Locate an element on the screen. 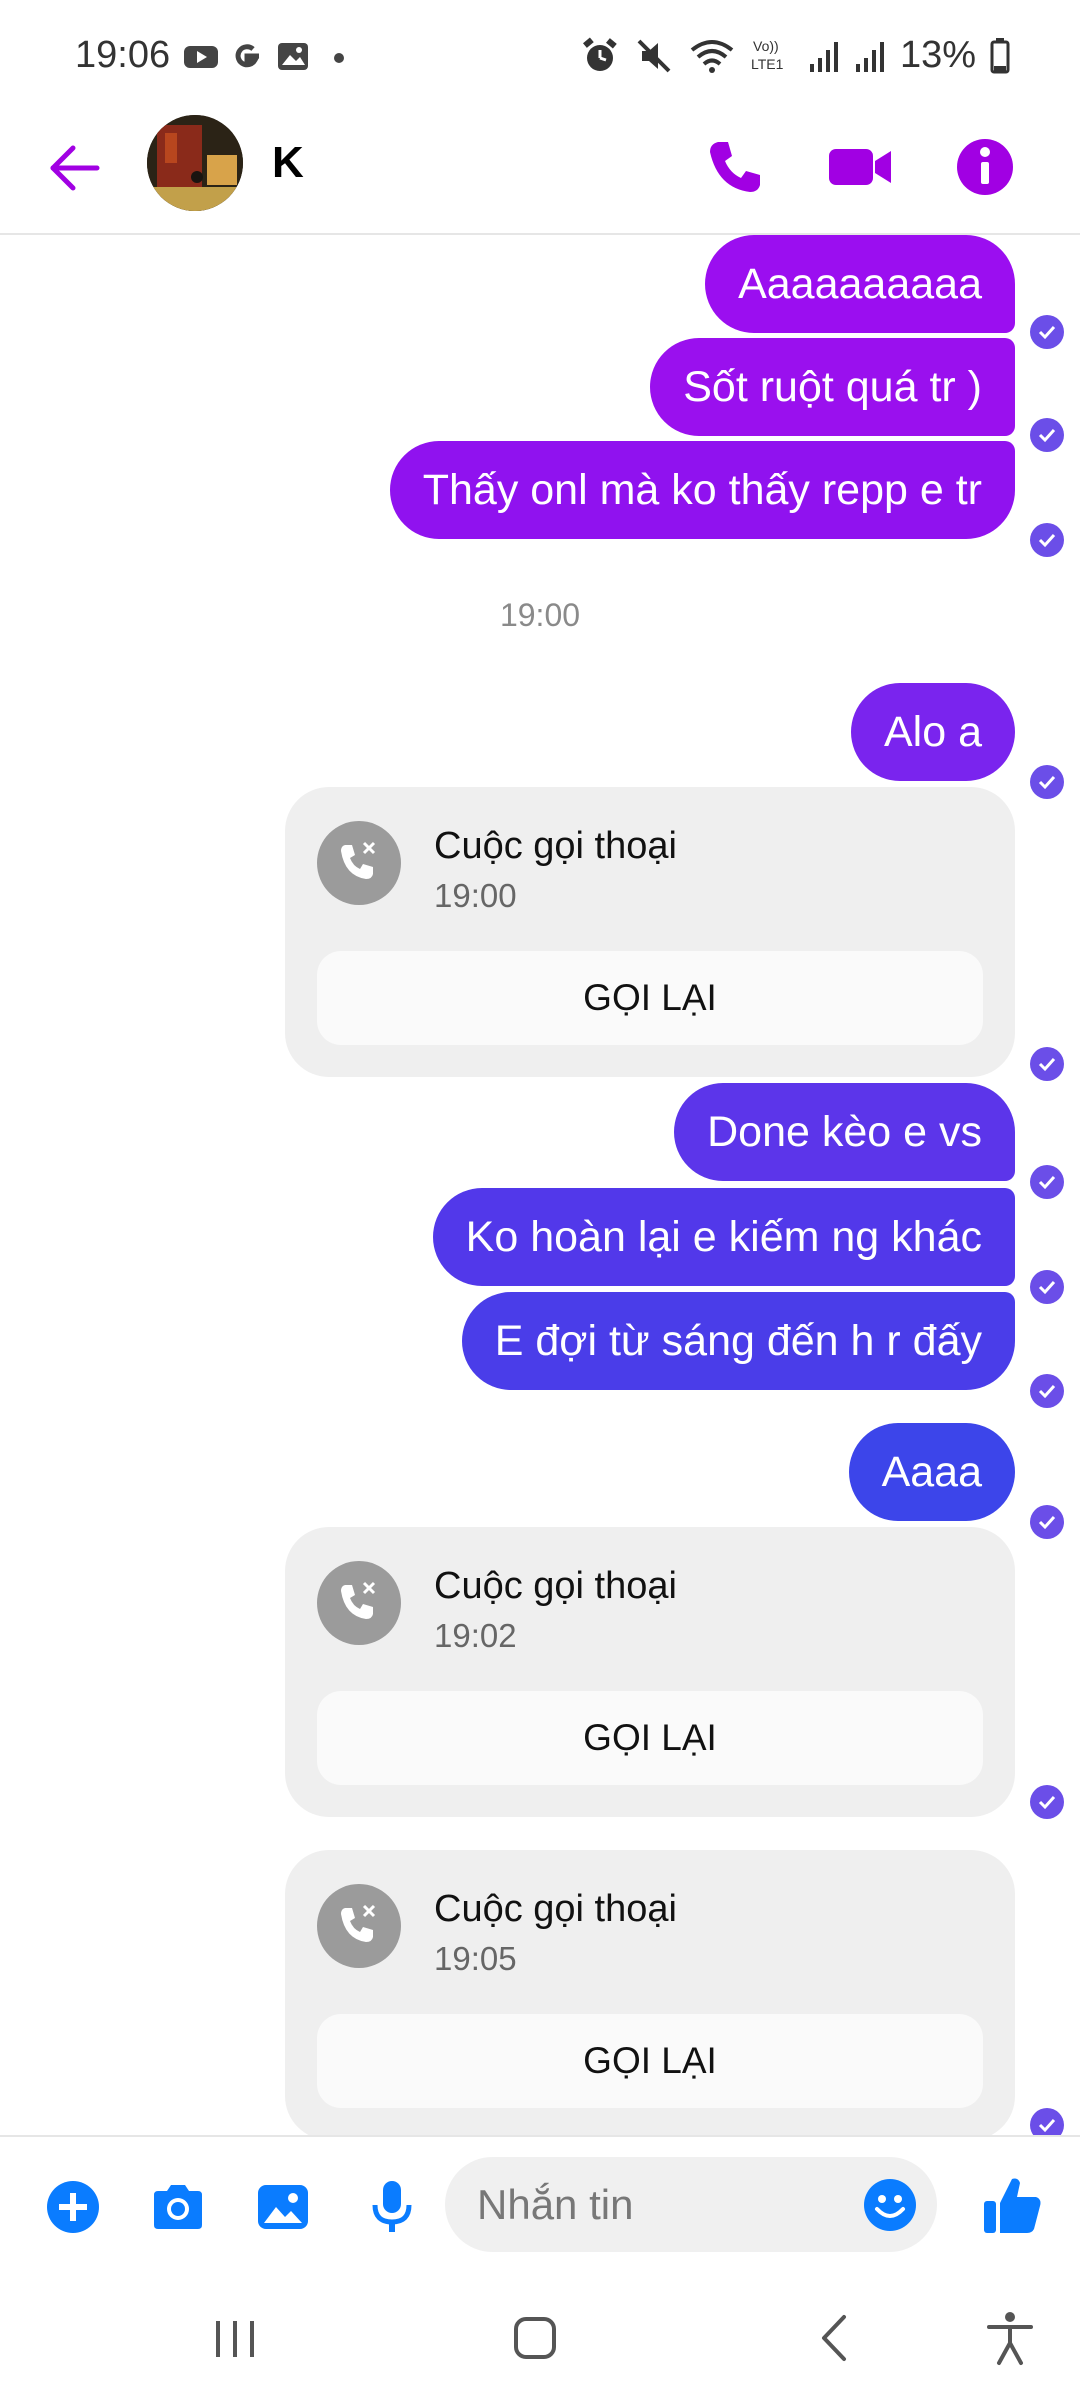  avatar is located at coordinates (195, 163).